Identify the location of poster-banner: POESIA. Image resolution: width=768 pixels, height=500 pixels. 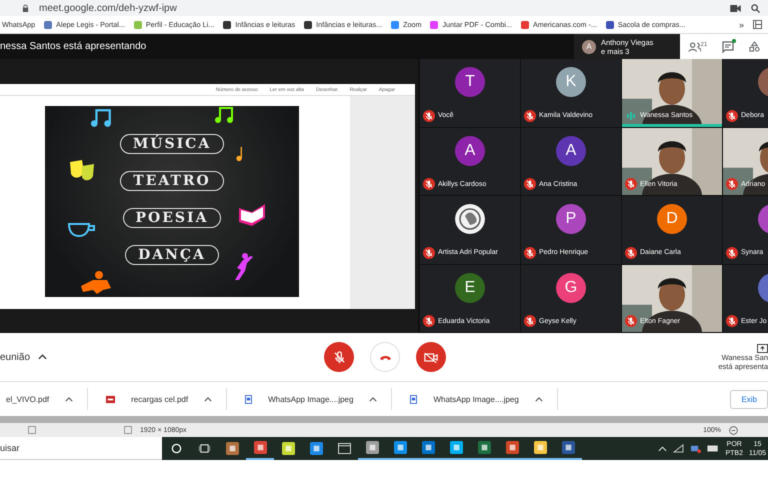
(172, 218).